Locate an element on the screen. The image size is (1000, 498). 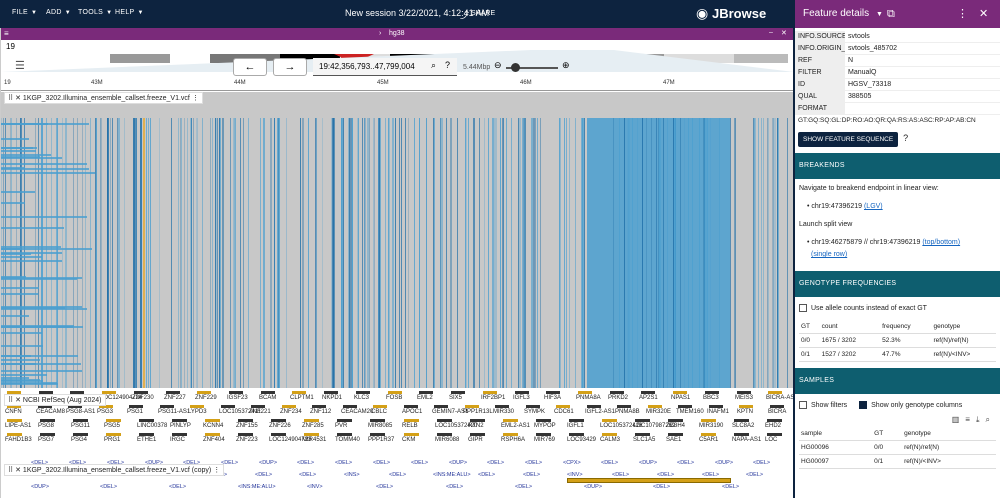
gene-label: PINLYP is located at coordinates (180, 426).